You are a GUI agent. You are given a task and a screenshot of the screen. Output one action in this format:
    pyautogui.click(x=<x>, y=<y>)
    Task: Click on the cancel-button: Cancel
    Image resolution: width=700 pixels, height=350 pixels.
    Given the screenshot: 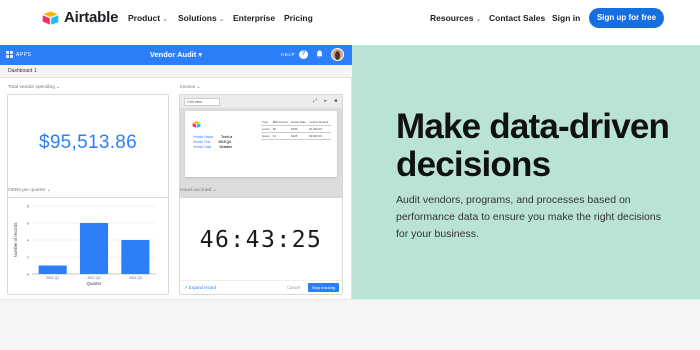 What is the action you would take?
    pyautogui.click(x=293, y=287)
    